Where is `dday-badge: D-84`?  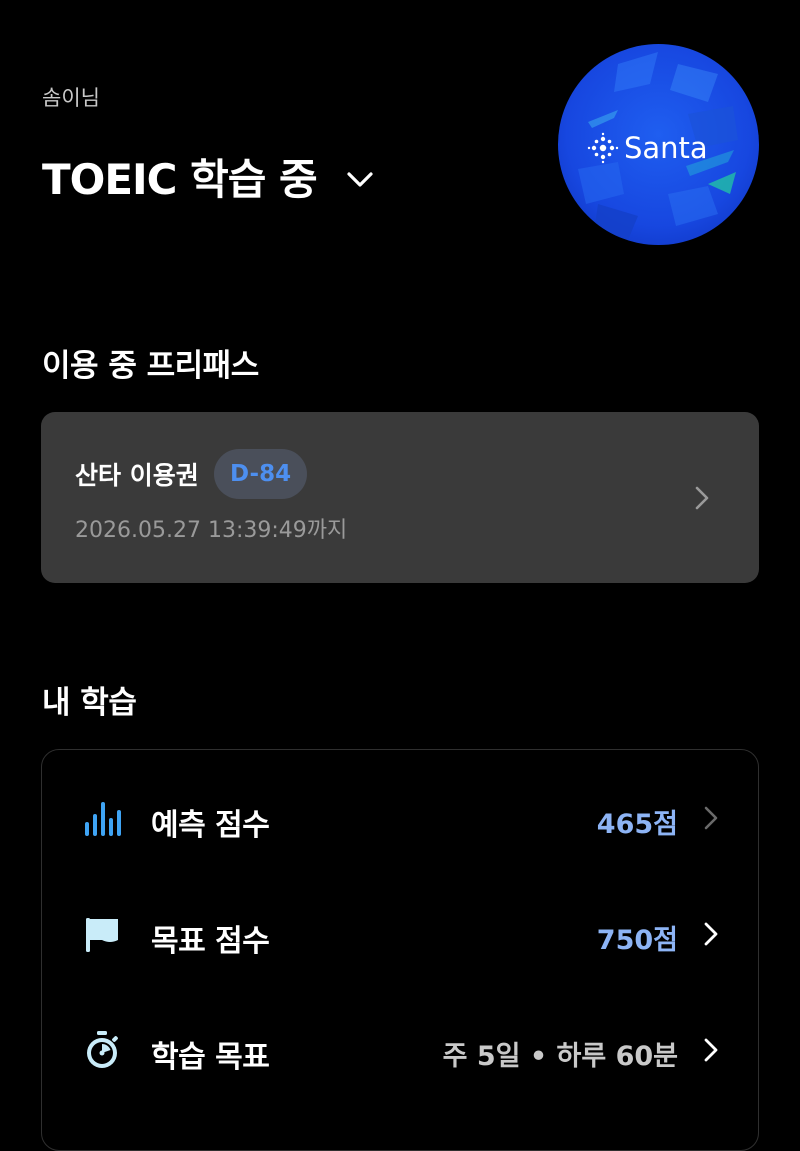
dday-badge: D-84 is located at coordinates (261, 474).